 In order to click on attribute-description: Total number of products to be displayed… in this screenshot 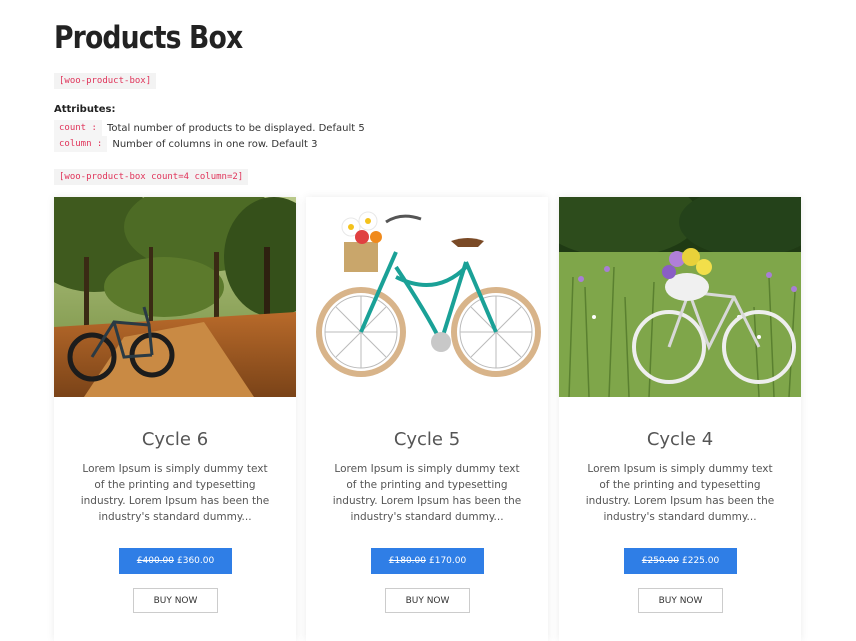, I will do `click(235, 128)`.